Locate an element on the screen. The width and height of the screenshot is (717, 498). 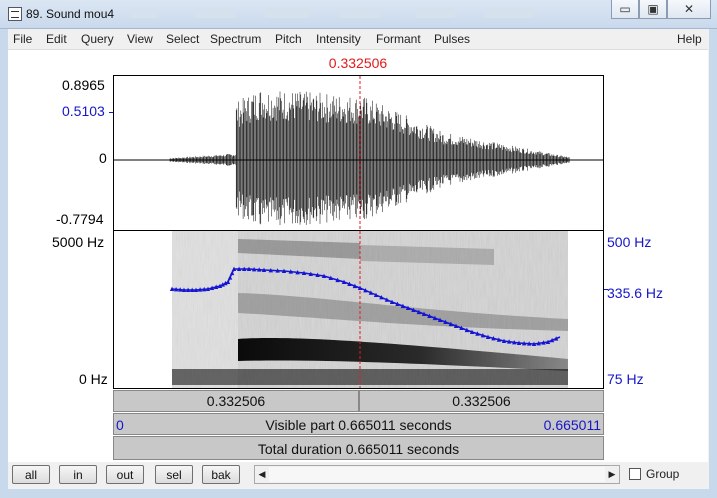
spectrogram-bottom-freq-label: 0 Hz is located at coordinates (93, 379).